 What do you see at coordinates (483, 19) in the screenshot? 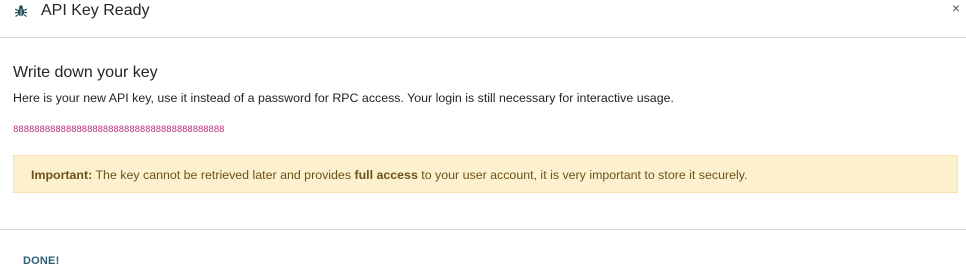
I see `dialog-header: API Key Ready ×` at bounding box center [483, 19].